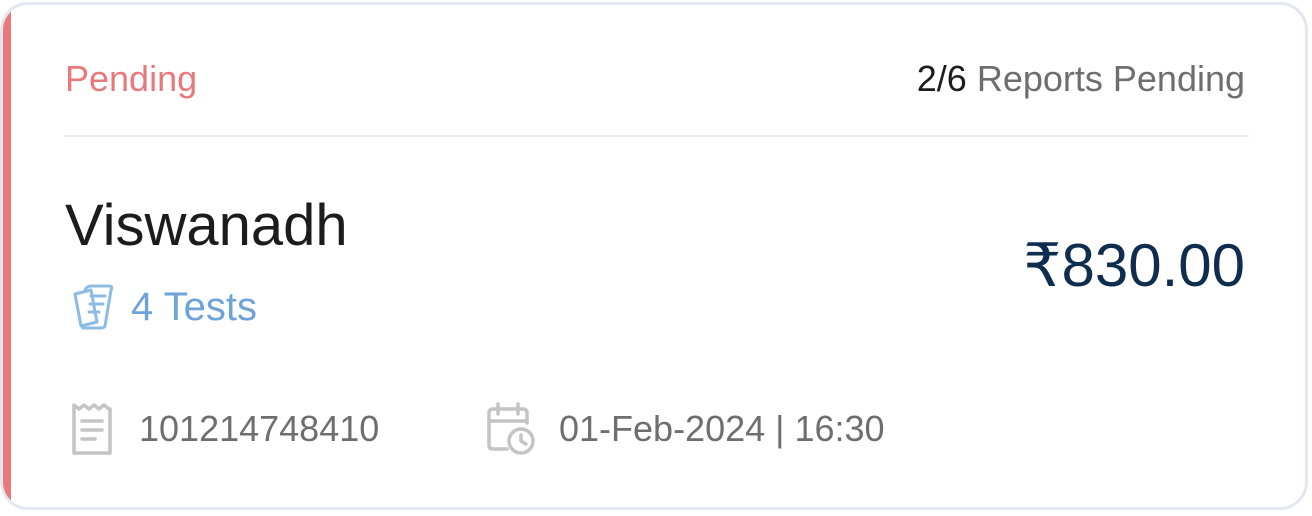 Image resolution: width=1312 pixels, height=516 pixels. I want to click on tests-link: 4 Tests, so click(163, 307).